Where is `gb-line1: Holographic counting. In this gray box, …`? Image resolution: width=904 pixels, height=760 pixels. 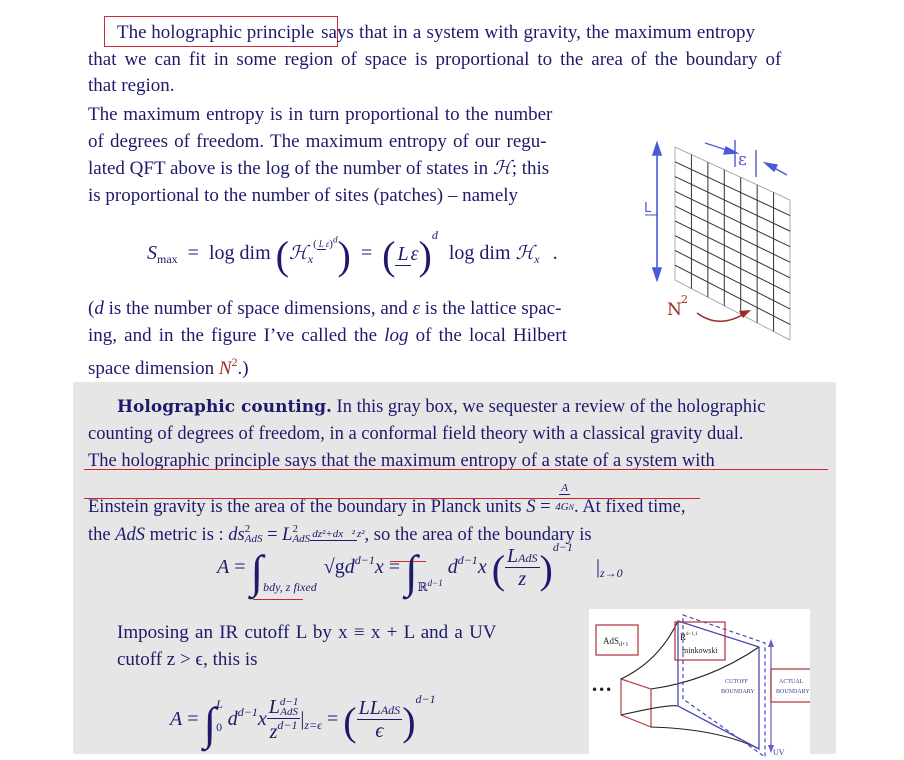
gb-line1: Holographic counting. In this gray box, … is located at coordinates (455, 407).